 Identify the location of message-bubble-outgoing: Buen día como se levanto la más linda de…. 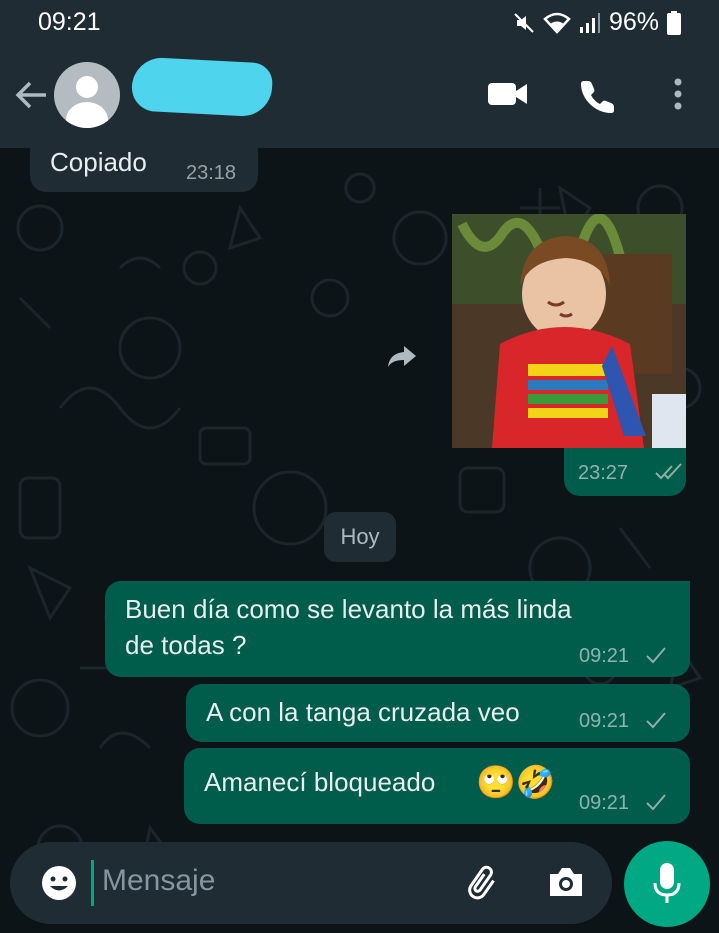
(397, 629).